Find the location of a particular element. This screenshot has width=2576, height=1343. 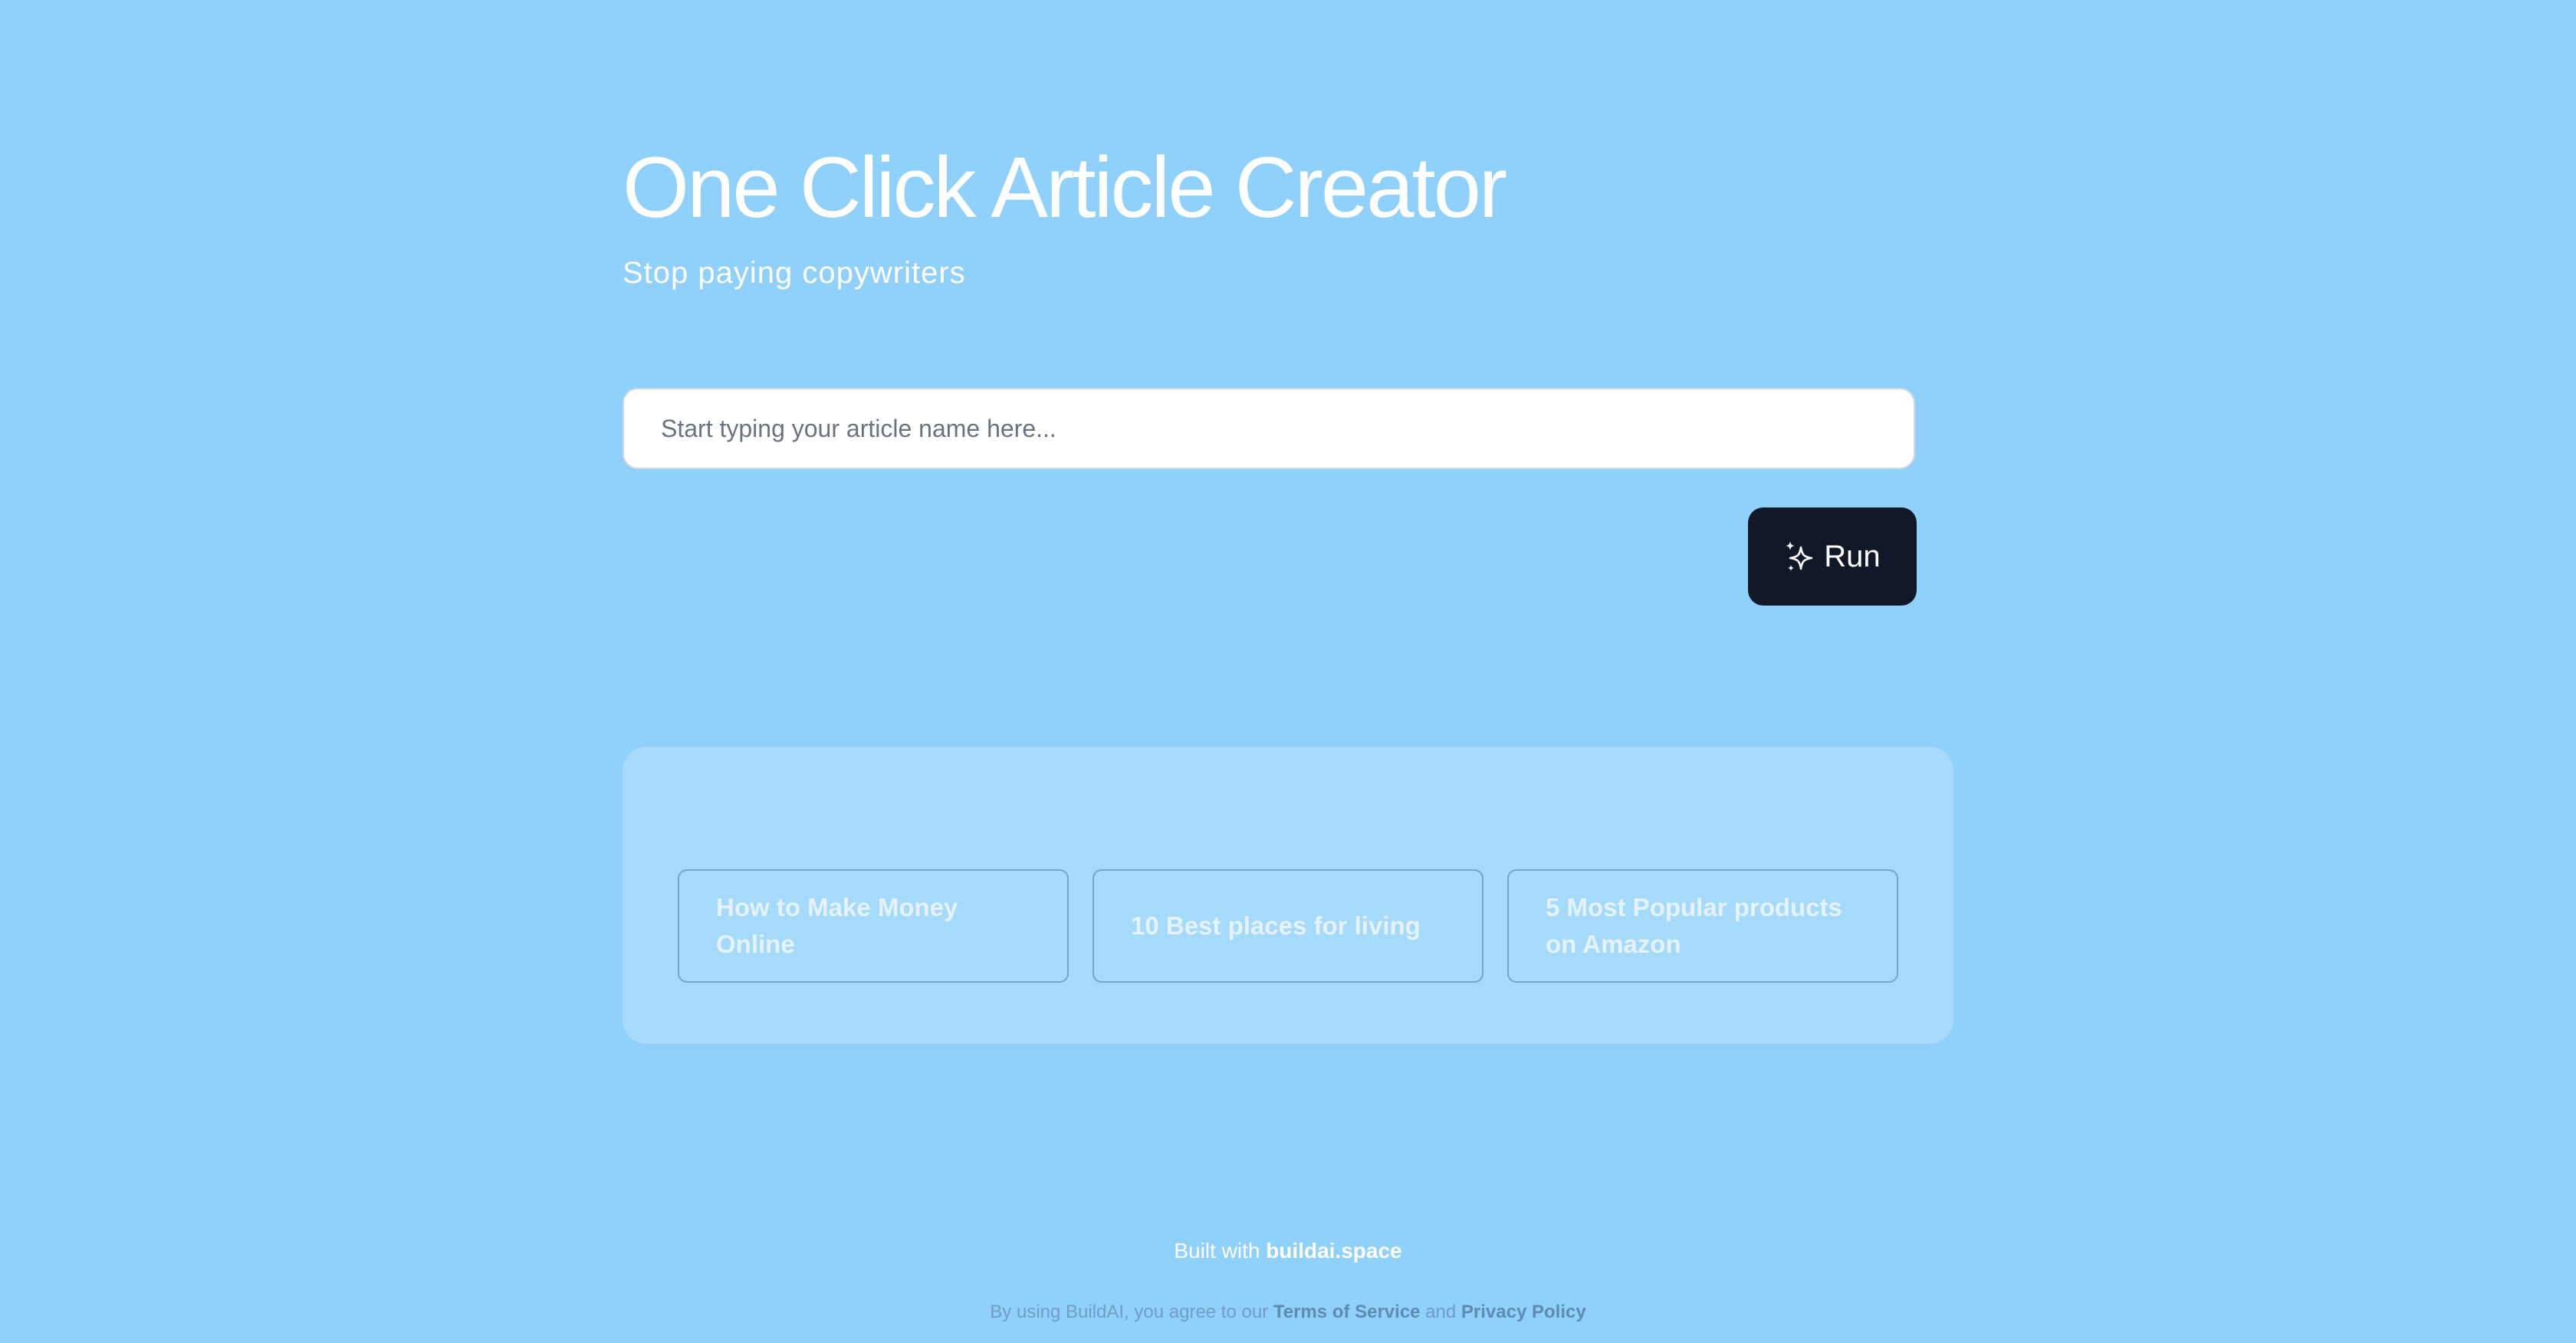

suggestion-label: 10 Best places for living is located at coordinates (1276, 925).